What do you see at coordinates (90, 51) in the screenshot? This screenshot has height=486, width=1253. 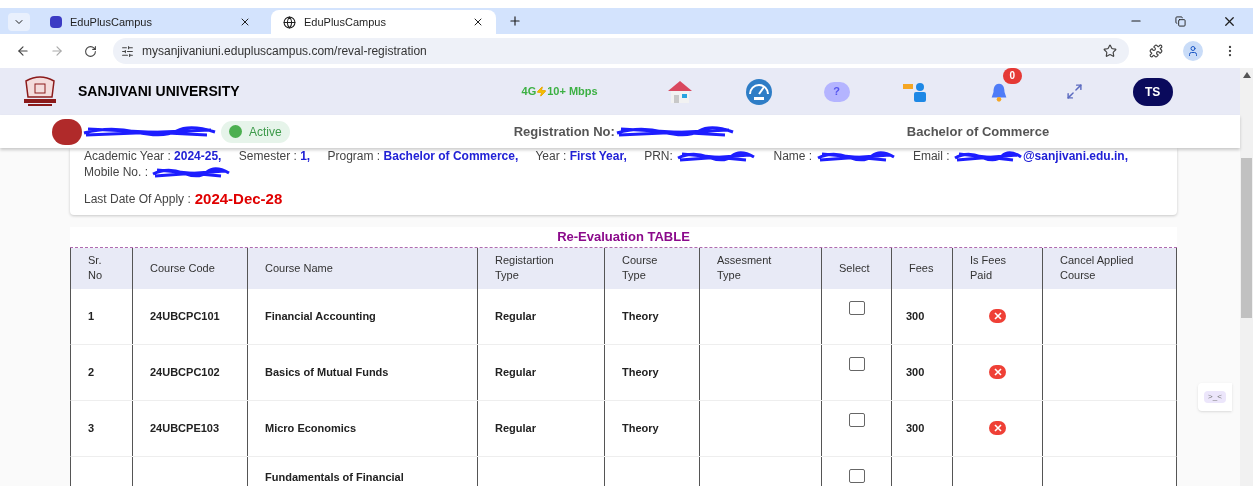 I see `reload-icon` at bounding box center [90, 51].